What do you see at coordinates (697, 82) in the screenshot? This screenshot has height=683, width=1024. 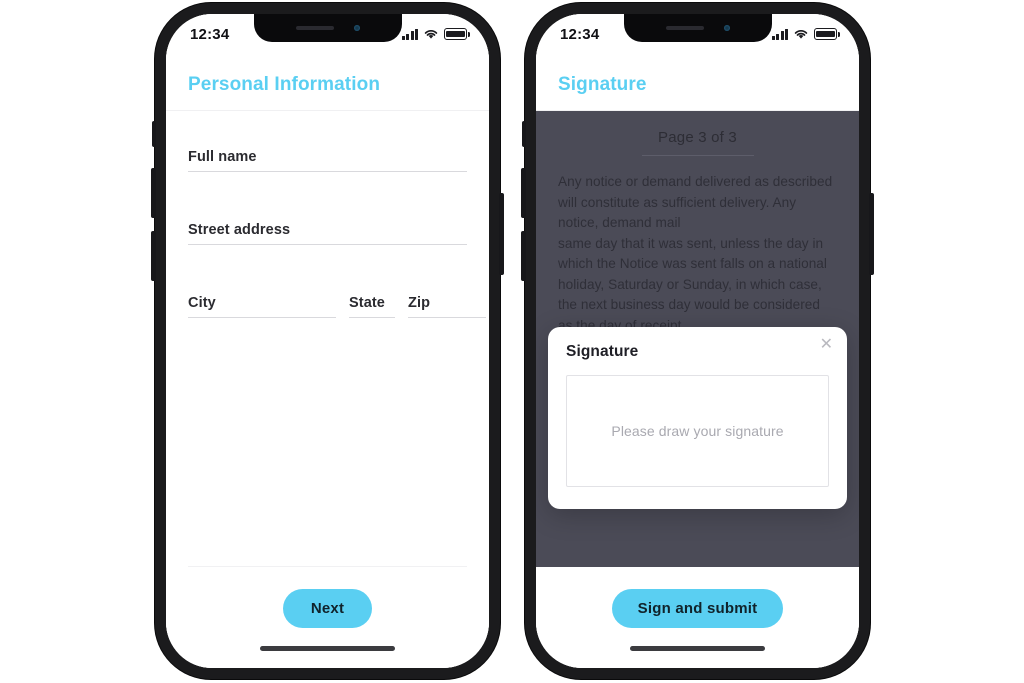 I see `app-header-two: Signature` at bounding box center [697, 82].